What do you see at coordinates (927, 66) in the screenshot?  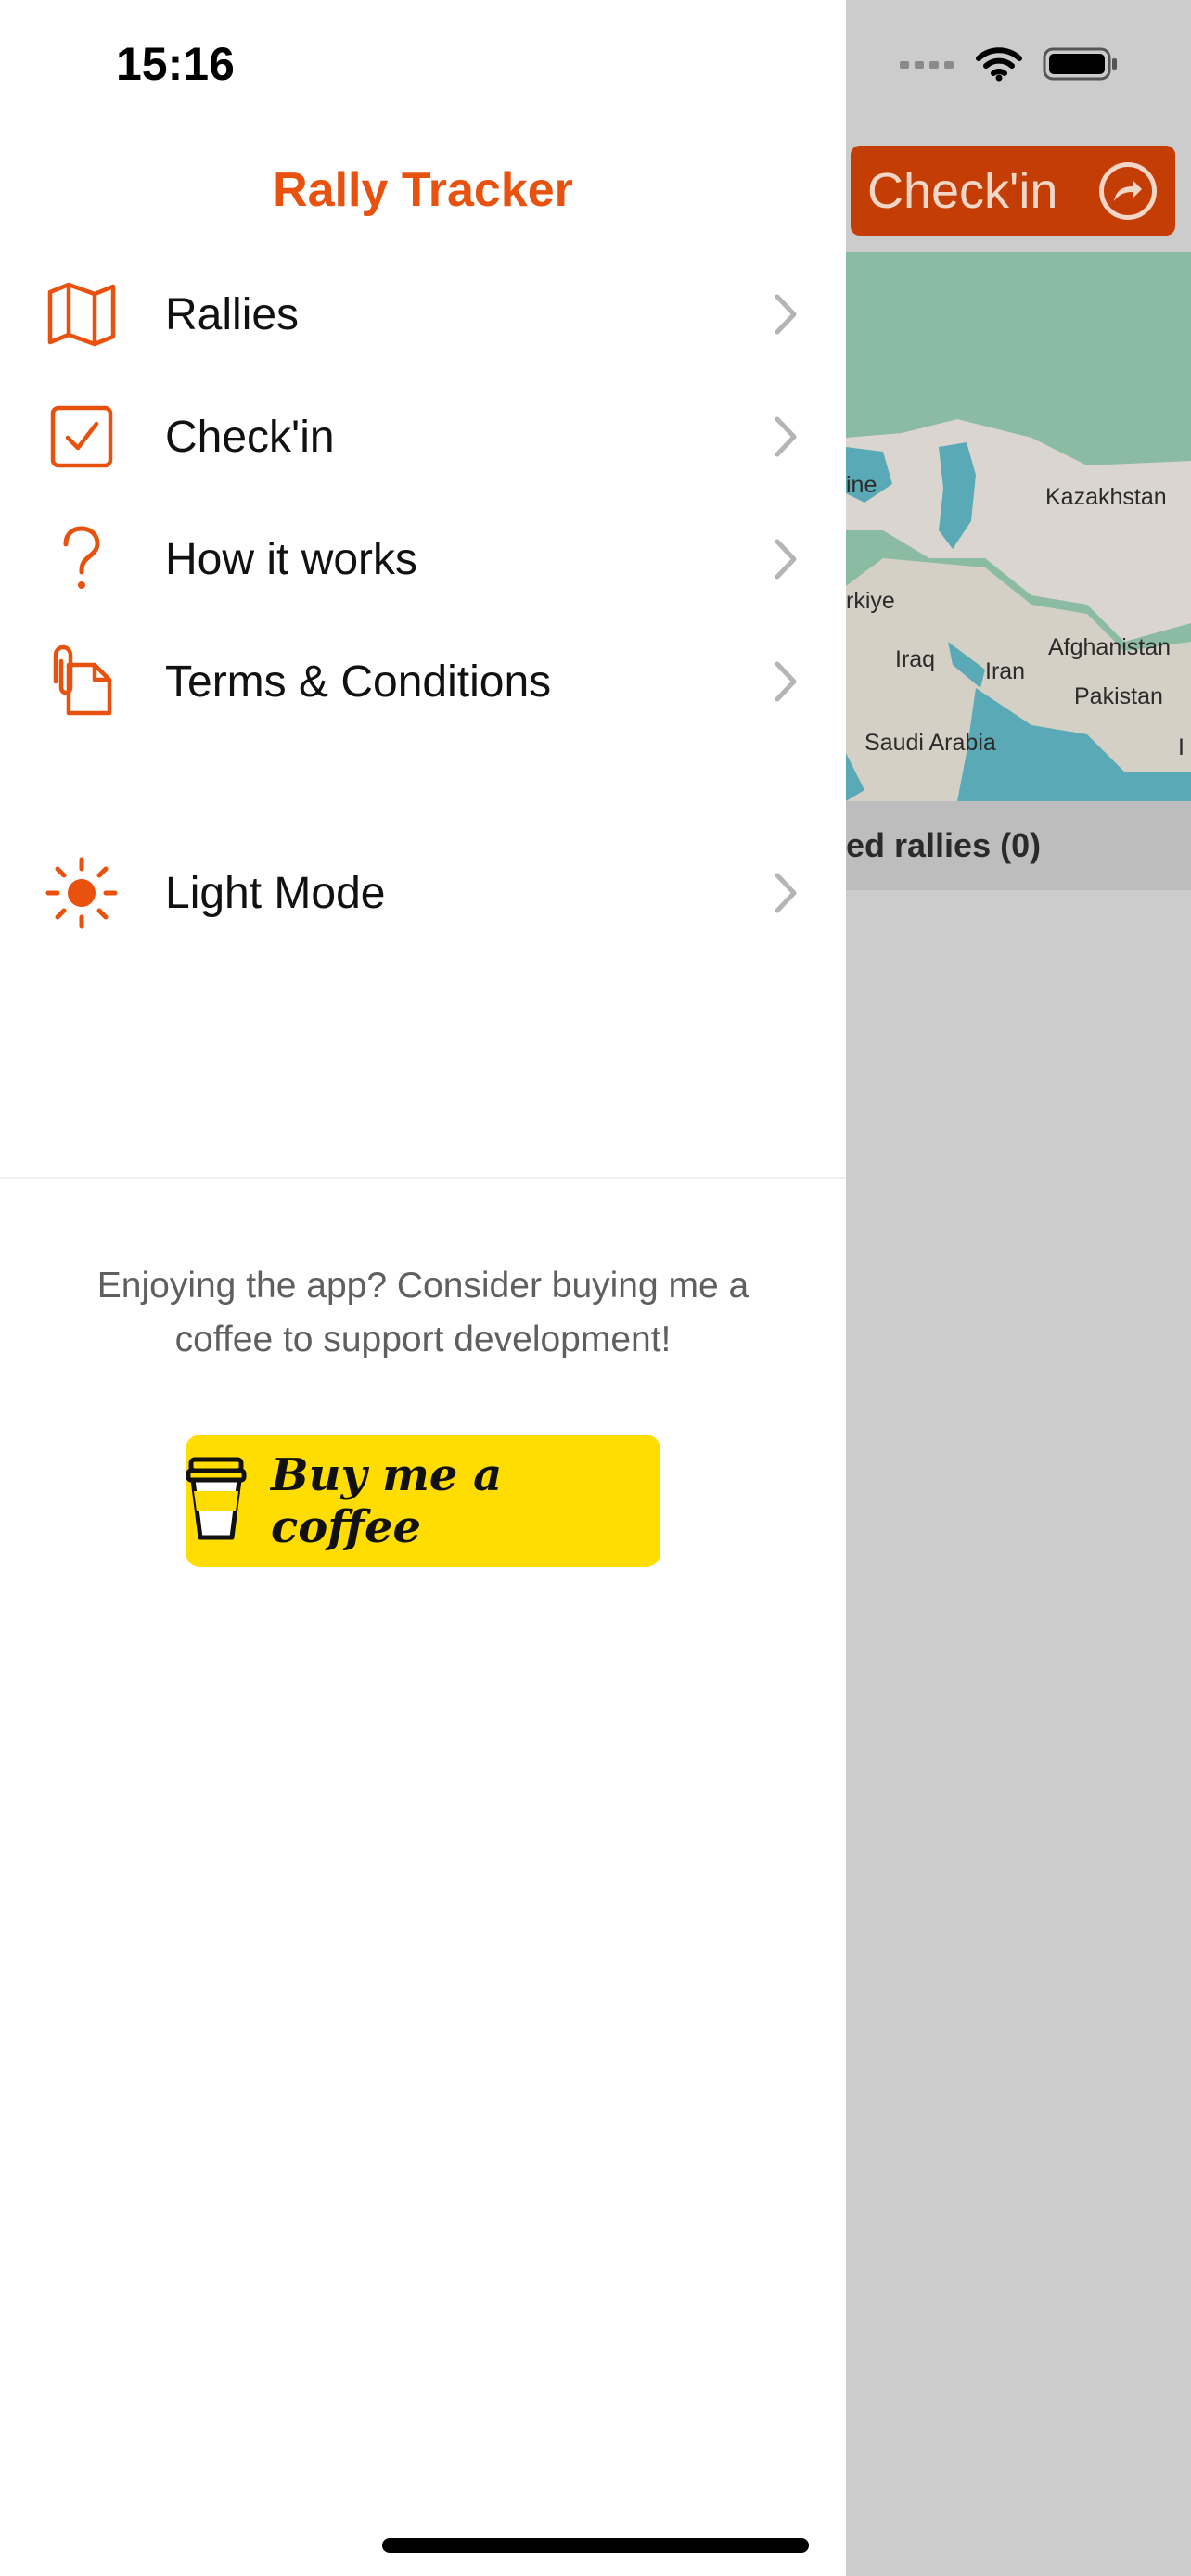 I see `signal-icon` at bounding box center [927, 66].